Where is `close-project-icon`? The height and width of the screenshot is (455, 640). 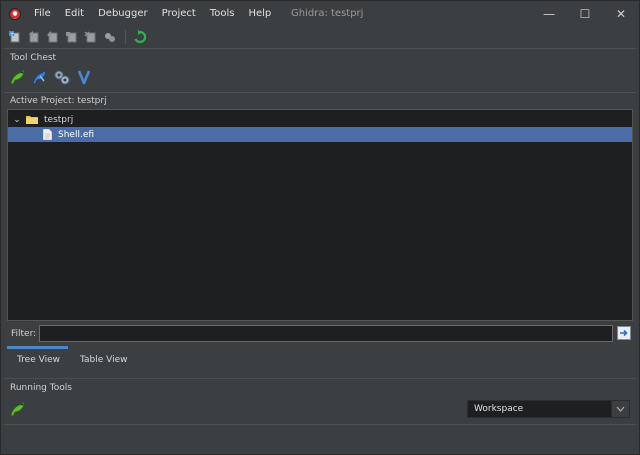
close-project-icon is located at coordinates (53, 37).